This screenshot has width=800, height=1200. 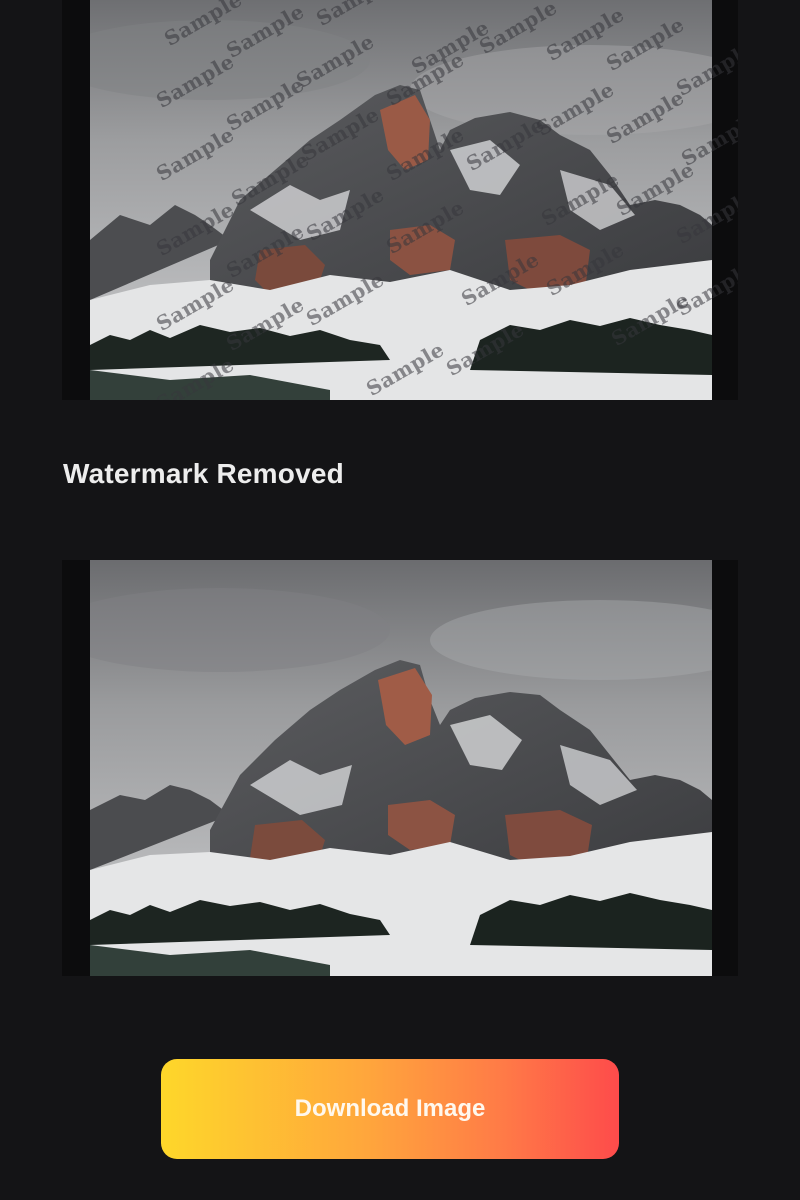 I want to click on download-image-button: Download Image, so click(x=390, y=1109).